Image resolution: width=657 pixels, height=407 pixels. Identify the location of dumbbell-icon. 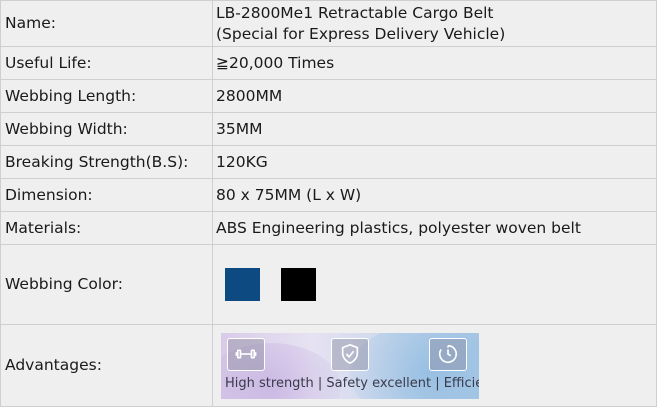
(246, 354).